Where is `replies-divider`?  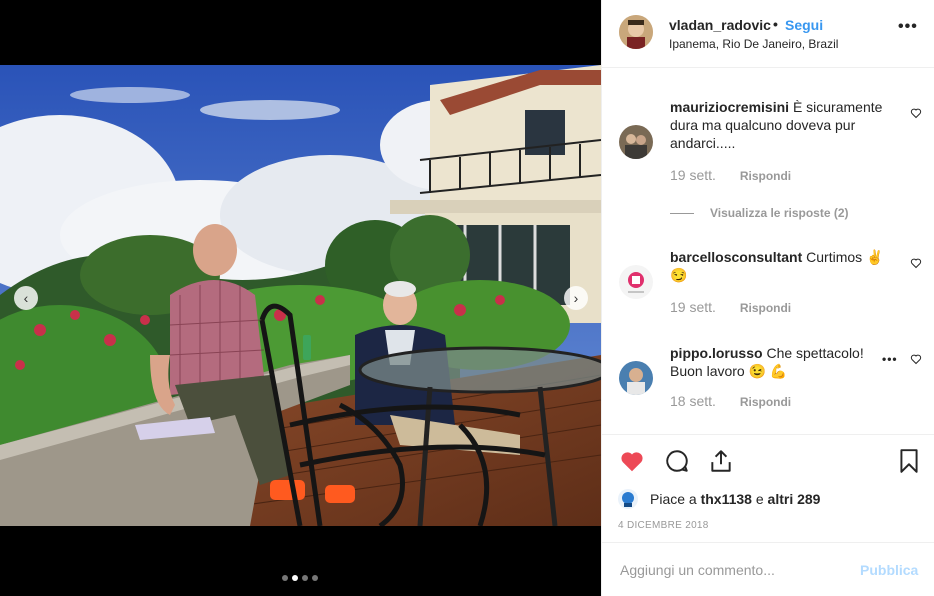 replies-divider is located at coordinates (682, 213).